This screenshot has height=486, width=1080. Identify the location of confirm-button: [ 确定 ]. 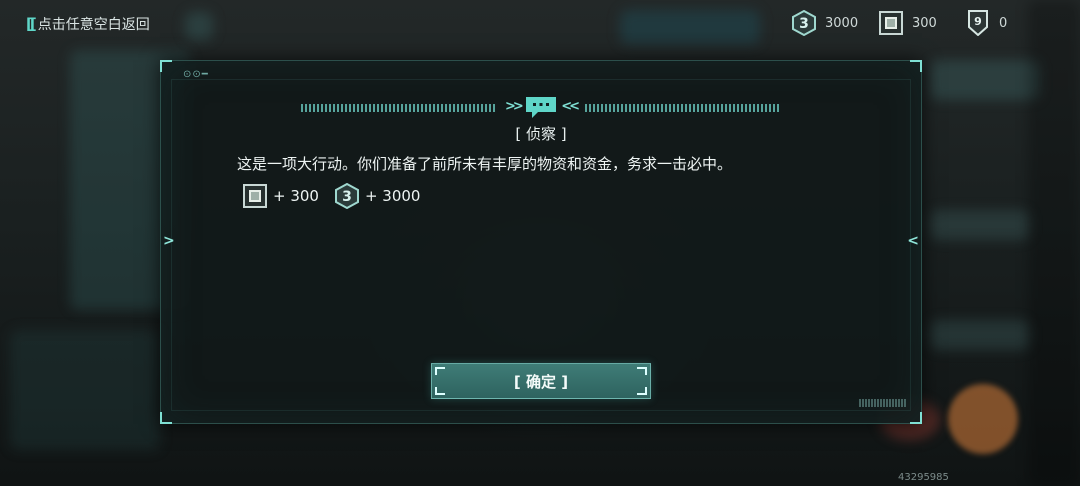
(541, 381).